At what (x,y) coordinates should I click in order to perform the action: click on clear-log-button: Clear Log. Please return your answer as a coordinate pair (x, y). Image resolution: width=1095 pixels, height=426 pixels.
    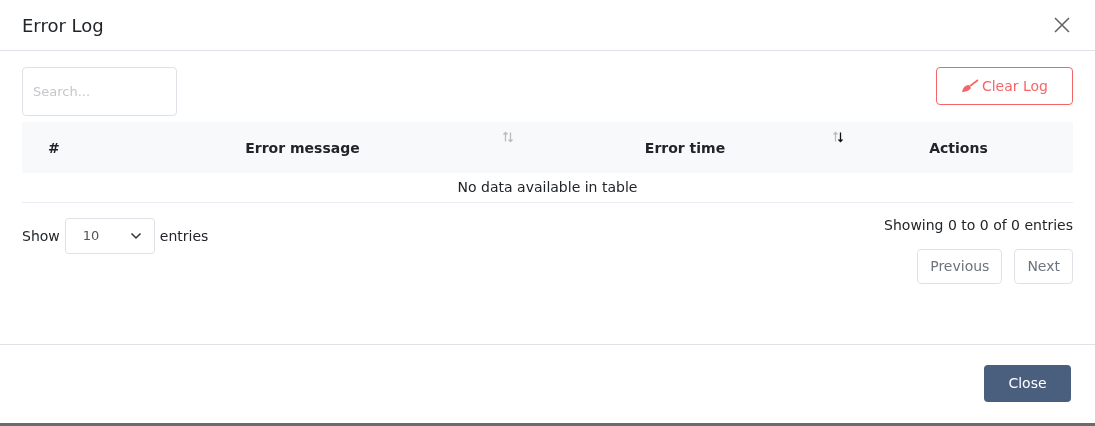
    Looking at the image, I should click on (1004, 86).